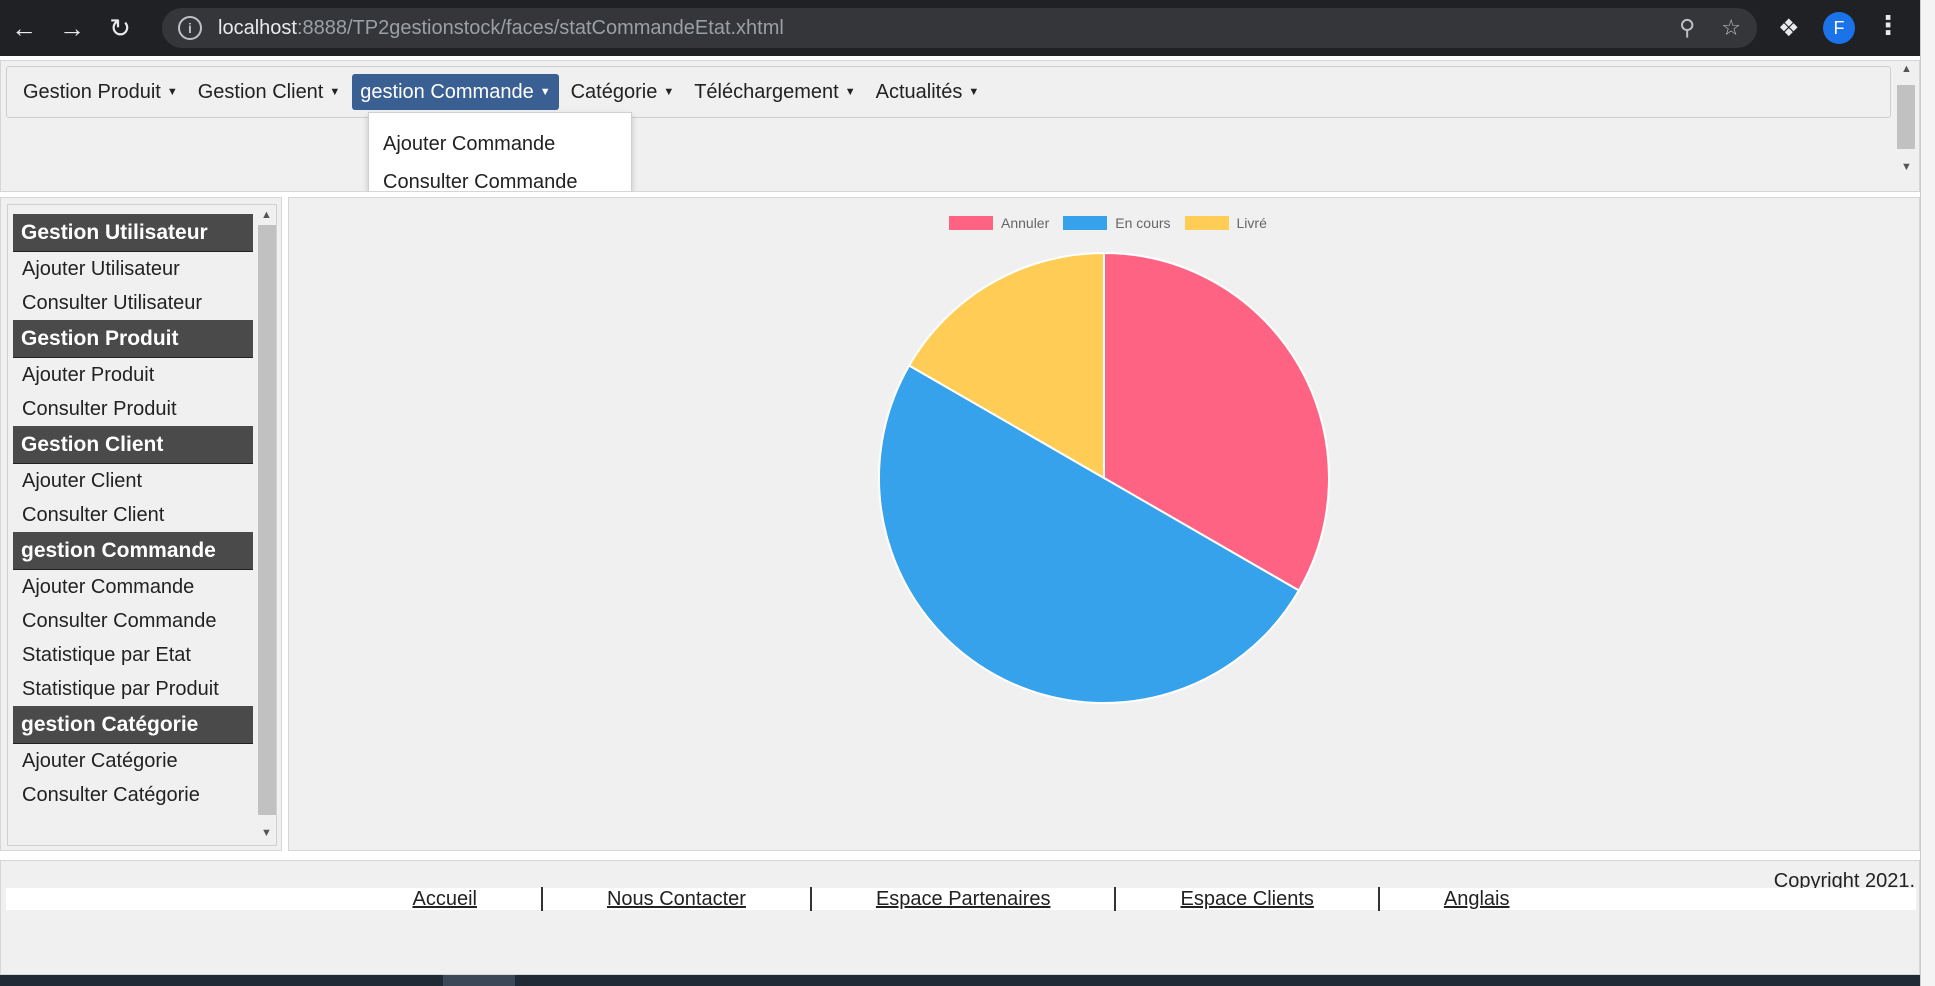 The height and width of the screenshot is (986, 1935). Describe the element at coordinates (133, 621) in the screenshot. I see `sidebar-item-consulter-commande: Consulter Commande` at that location.